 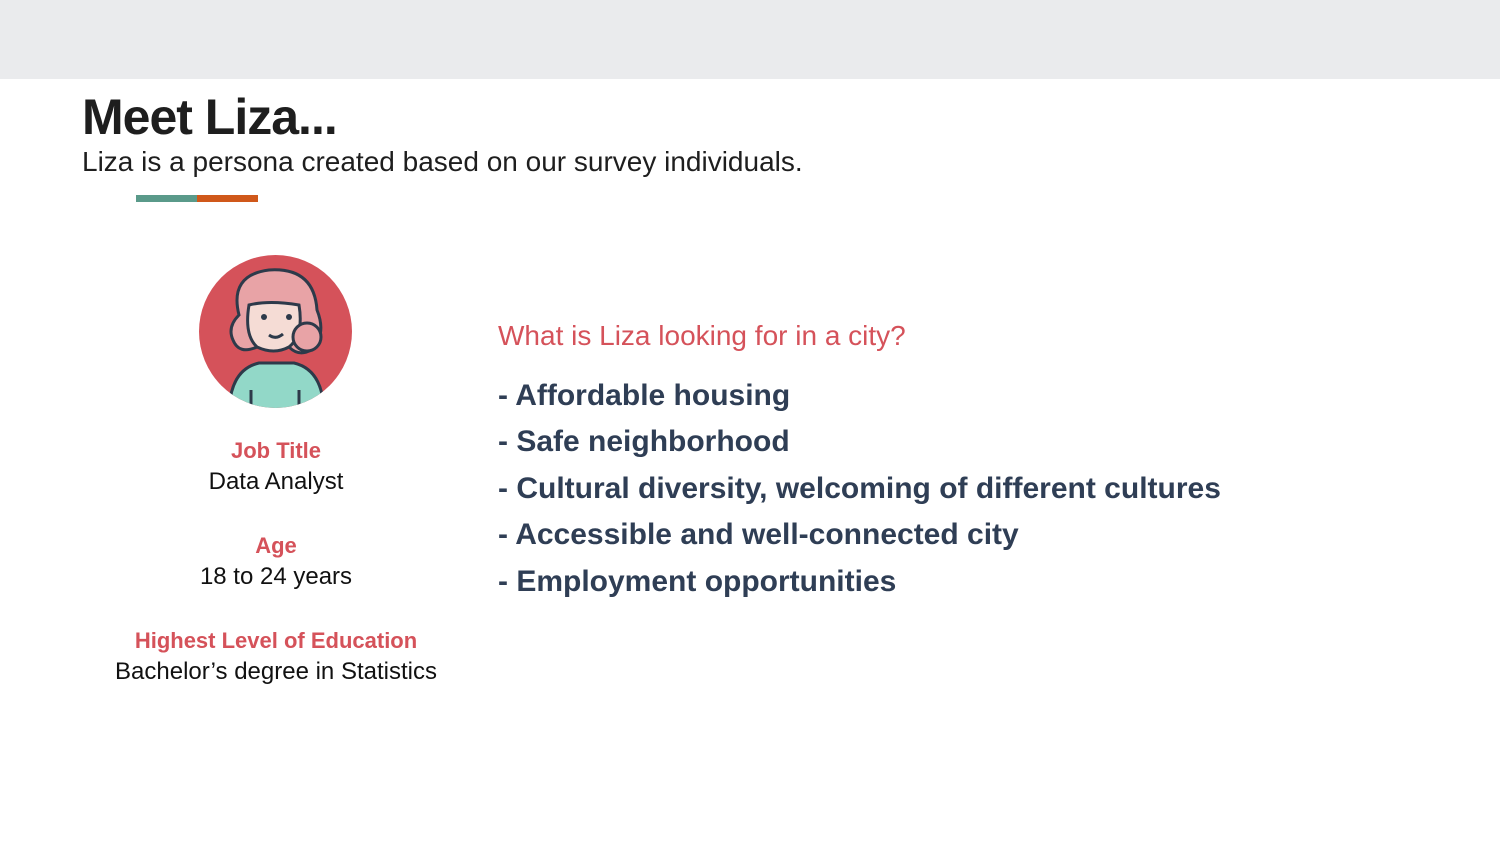 What do you see at coordinates (702, 335) in the screenshot?
I see `needs-question: What is Liza looking for in a city?` at bounding box center [702, 335].